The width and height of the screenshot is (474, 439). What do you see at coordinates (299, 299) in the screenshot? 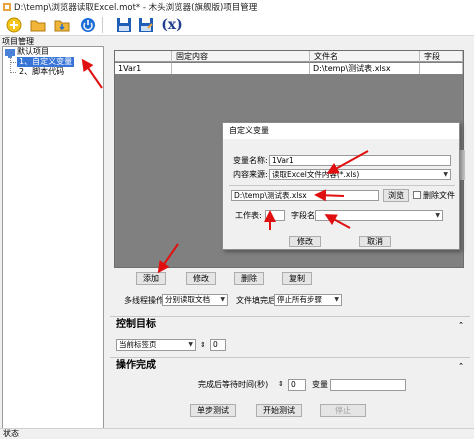
I see `after-file-select-value: 停止所有步骤` at bounding box center [299, 299].